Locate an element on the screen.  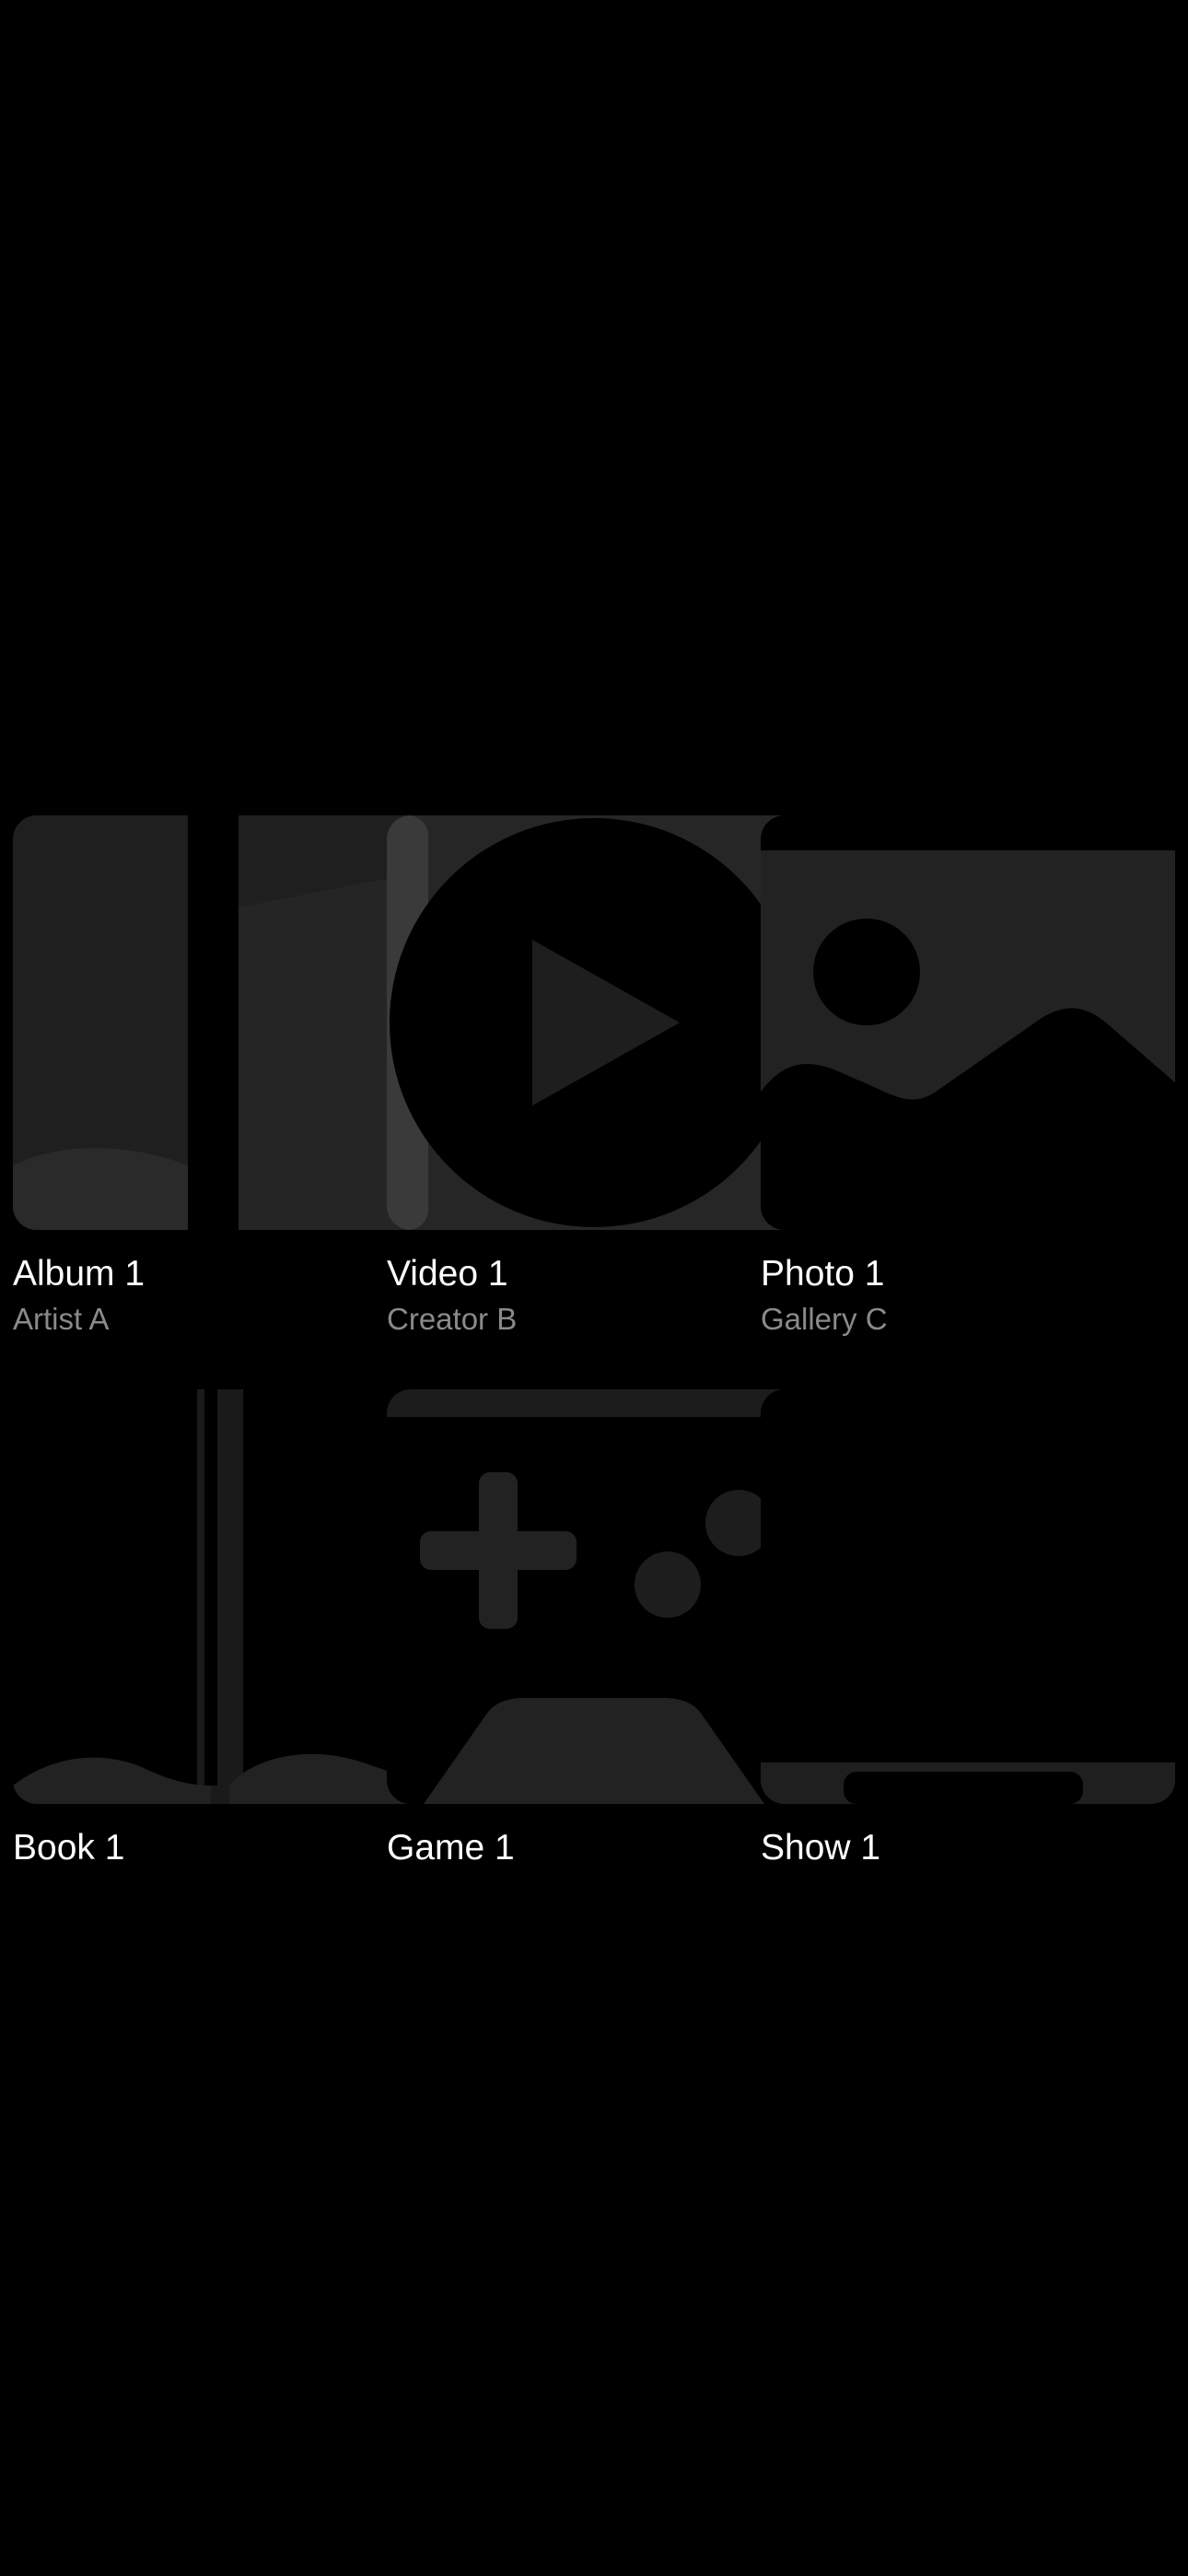
tv-icon is located at coordinates (968, 1596).